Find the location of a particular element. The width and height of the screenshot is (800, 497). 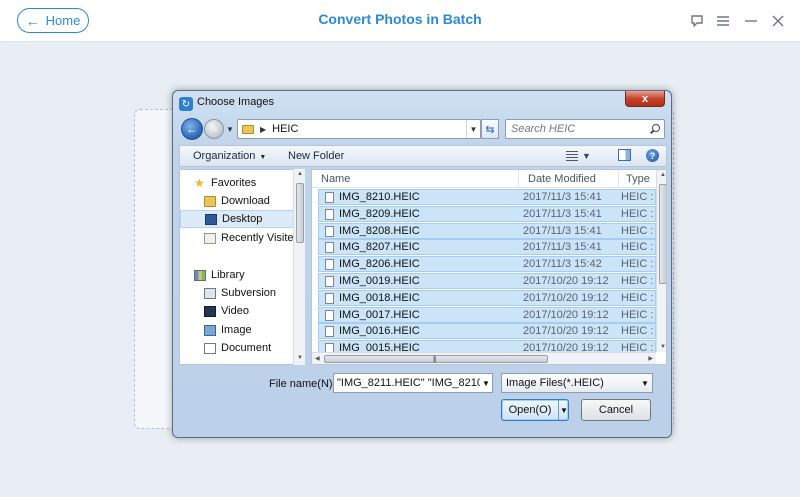

app-header: ← Home Convert Photos in Batch is located at coordinates (400, 21).